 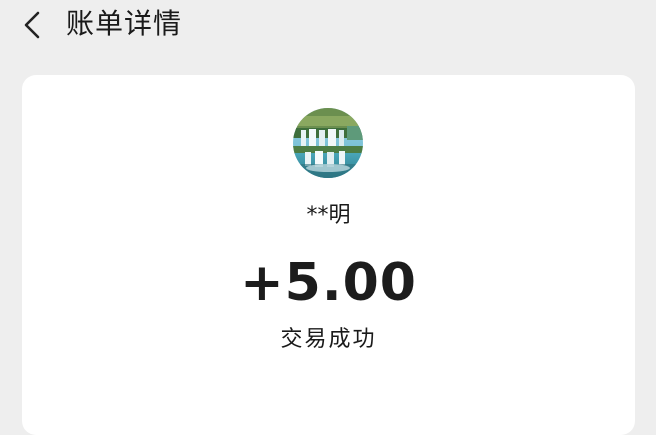 I want to click on top-bar: 账单详情, so click(x=328, y=28).